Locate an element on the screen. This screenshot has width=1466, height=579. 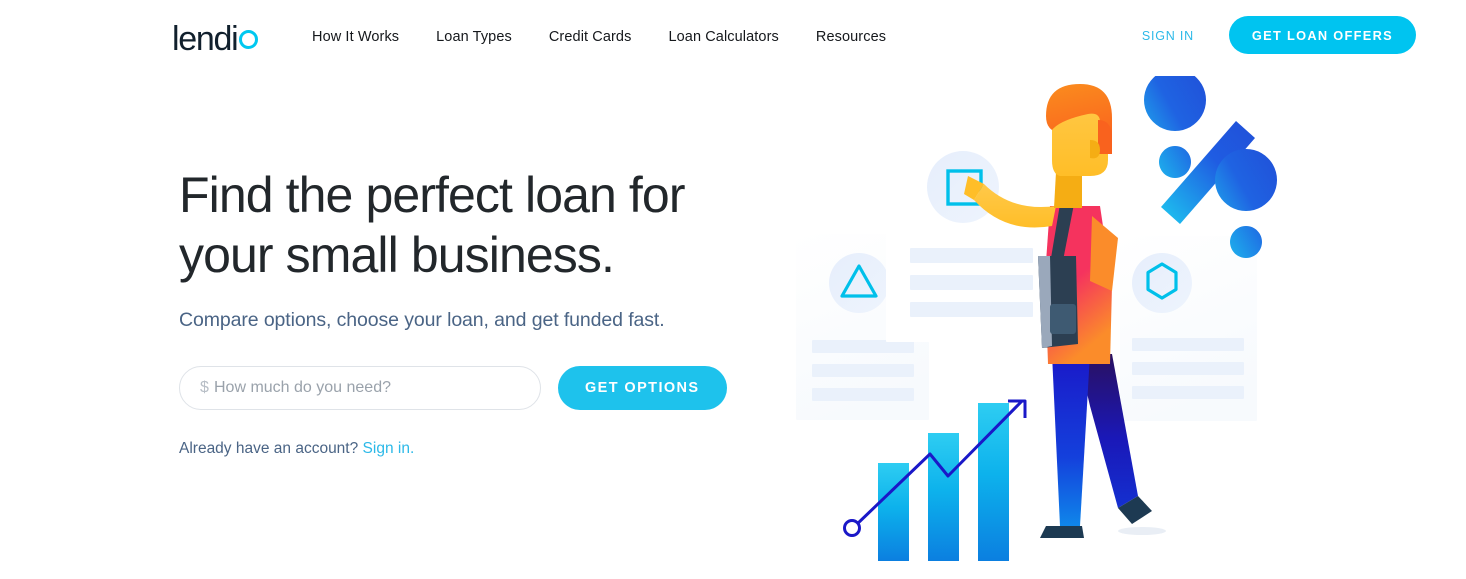
existing-account-text: Already have an account? is located at coordinates (269, 448).